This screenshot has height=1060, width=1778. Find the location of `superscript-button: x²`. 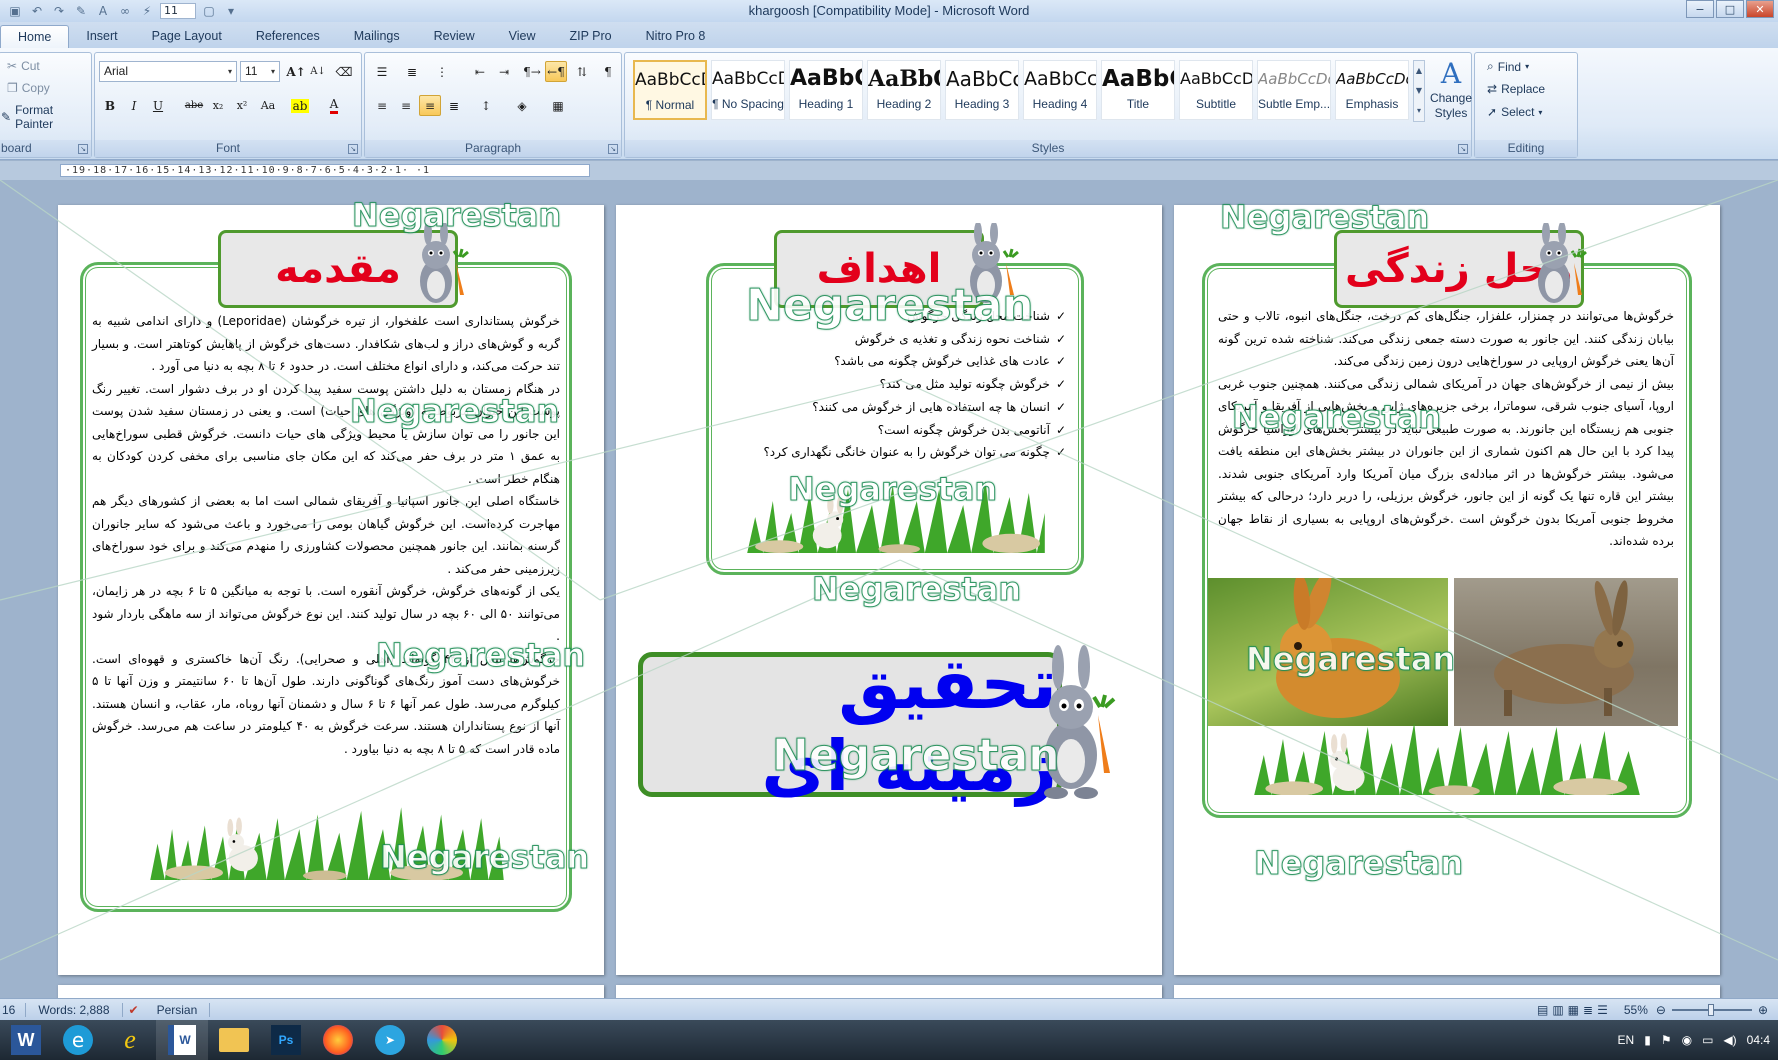

superscript-button: x² is located at coordinates (242, 105).